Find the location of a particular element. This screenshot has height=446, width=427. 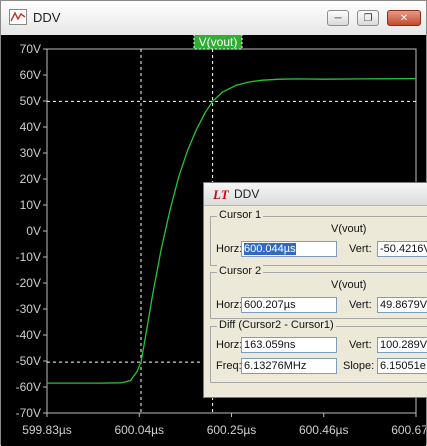

cursor2-heading: Cursor 2 is located at coordinates (240, 271).